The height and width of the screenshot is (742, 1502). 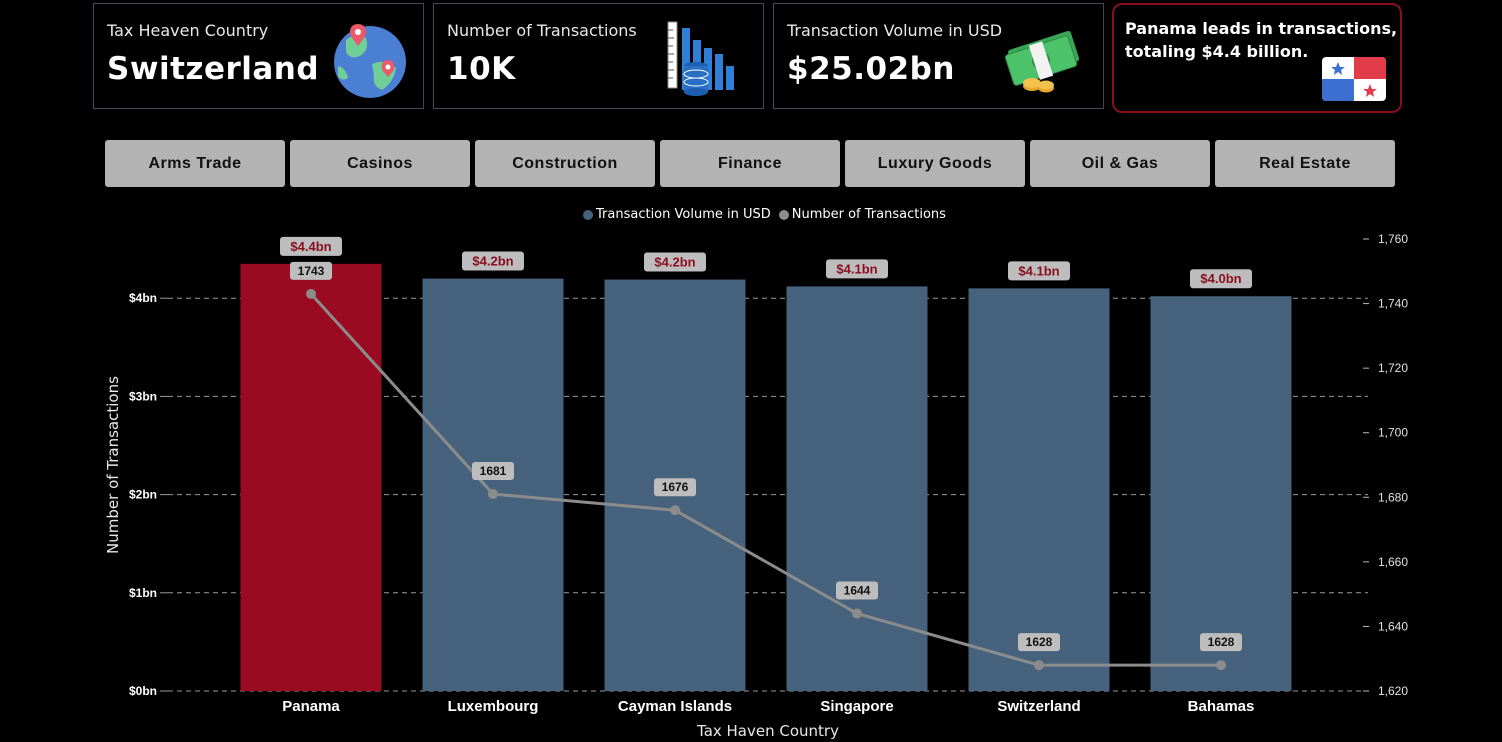 I want to click on kpi-card-volume: Transaction Volume in USD $25.02bn, so click(x=938, y=56).